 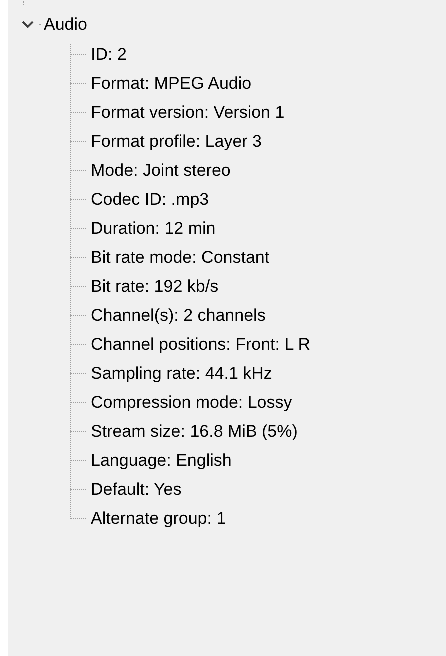 I want to click on tree-item-label: Stream size: 16.8 MiB (5%), so click(x=194, y=431).